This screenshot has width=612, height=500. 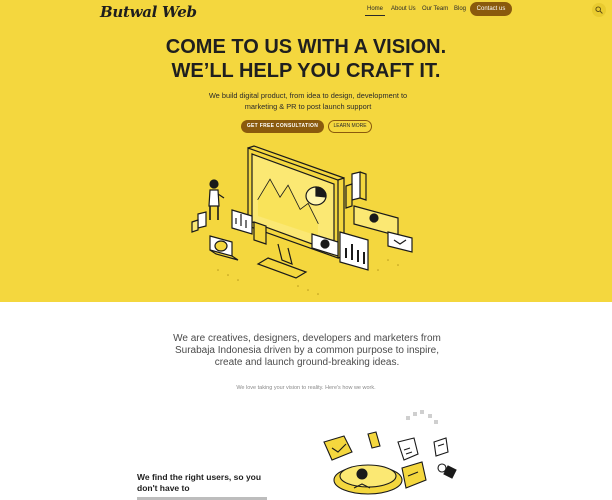 I want to click on free-consultation-button: GET FREE CONSULTATION, so click(x=282, y=126).